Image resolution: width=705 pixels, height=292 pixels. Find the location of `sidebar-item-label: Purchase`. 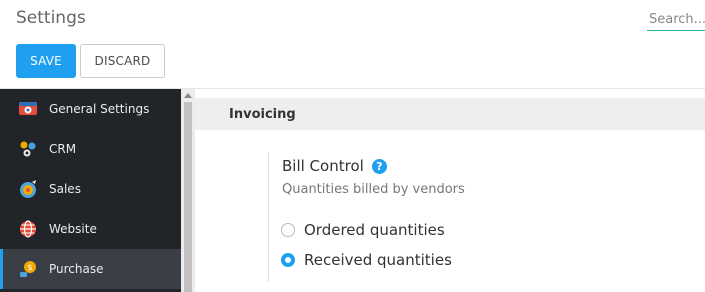

sidebar-item-label: Purchase is located at coordinates (76, 269).